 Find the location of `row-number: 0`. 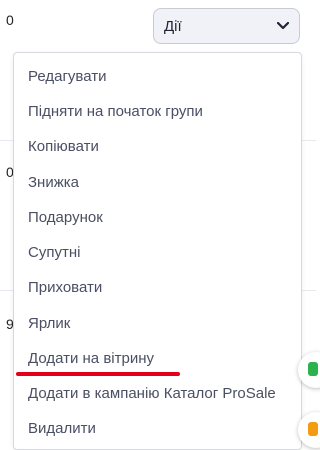

row-number: 0 is located at coordinates (10, 20).